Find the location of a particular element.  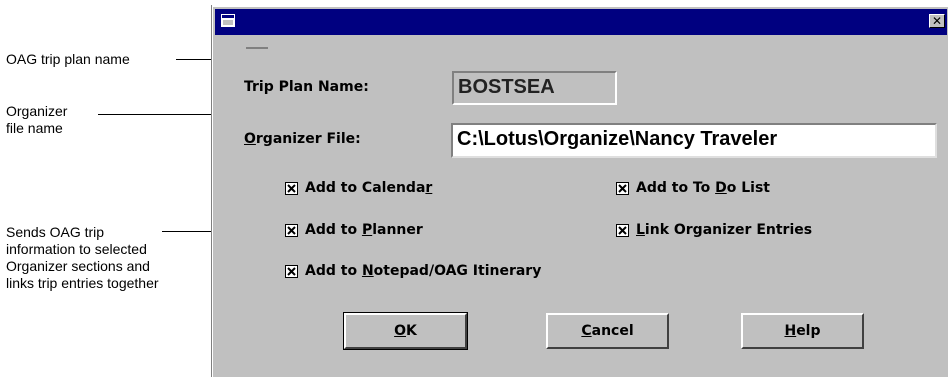

organizer-file-input: C:\Lotus\Organize\Nancy Traveler is located at coordinates (694, 140).